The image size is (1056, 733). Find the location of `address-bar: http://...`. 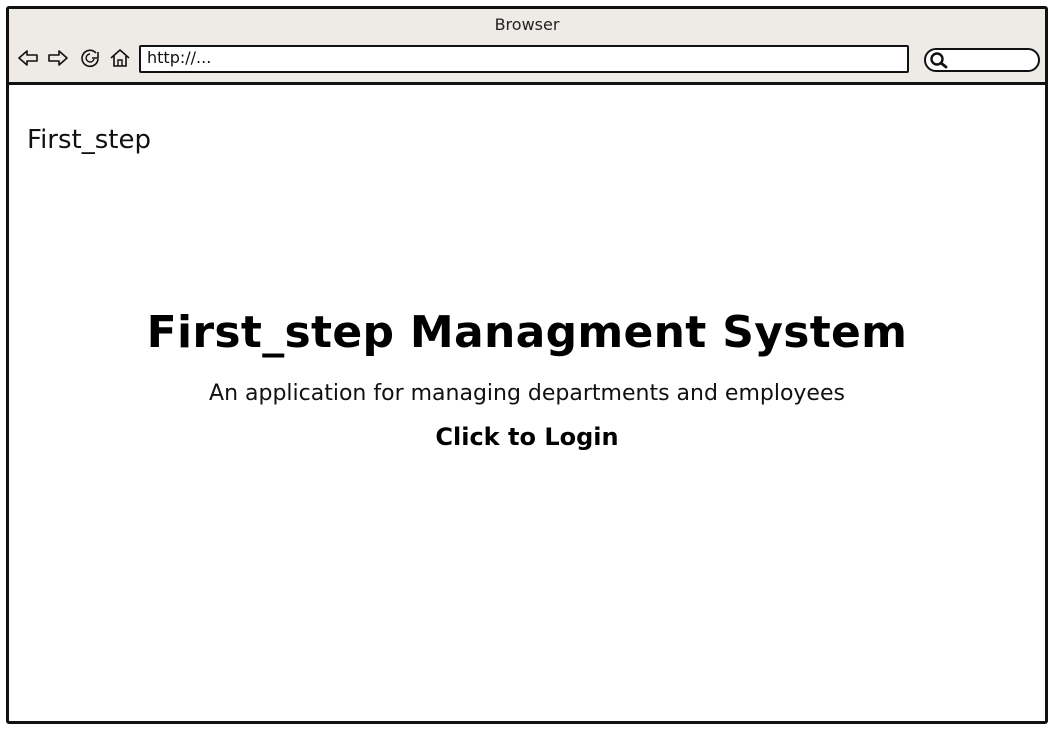

address-bar: http://... is located at coordinates (524, 59).